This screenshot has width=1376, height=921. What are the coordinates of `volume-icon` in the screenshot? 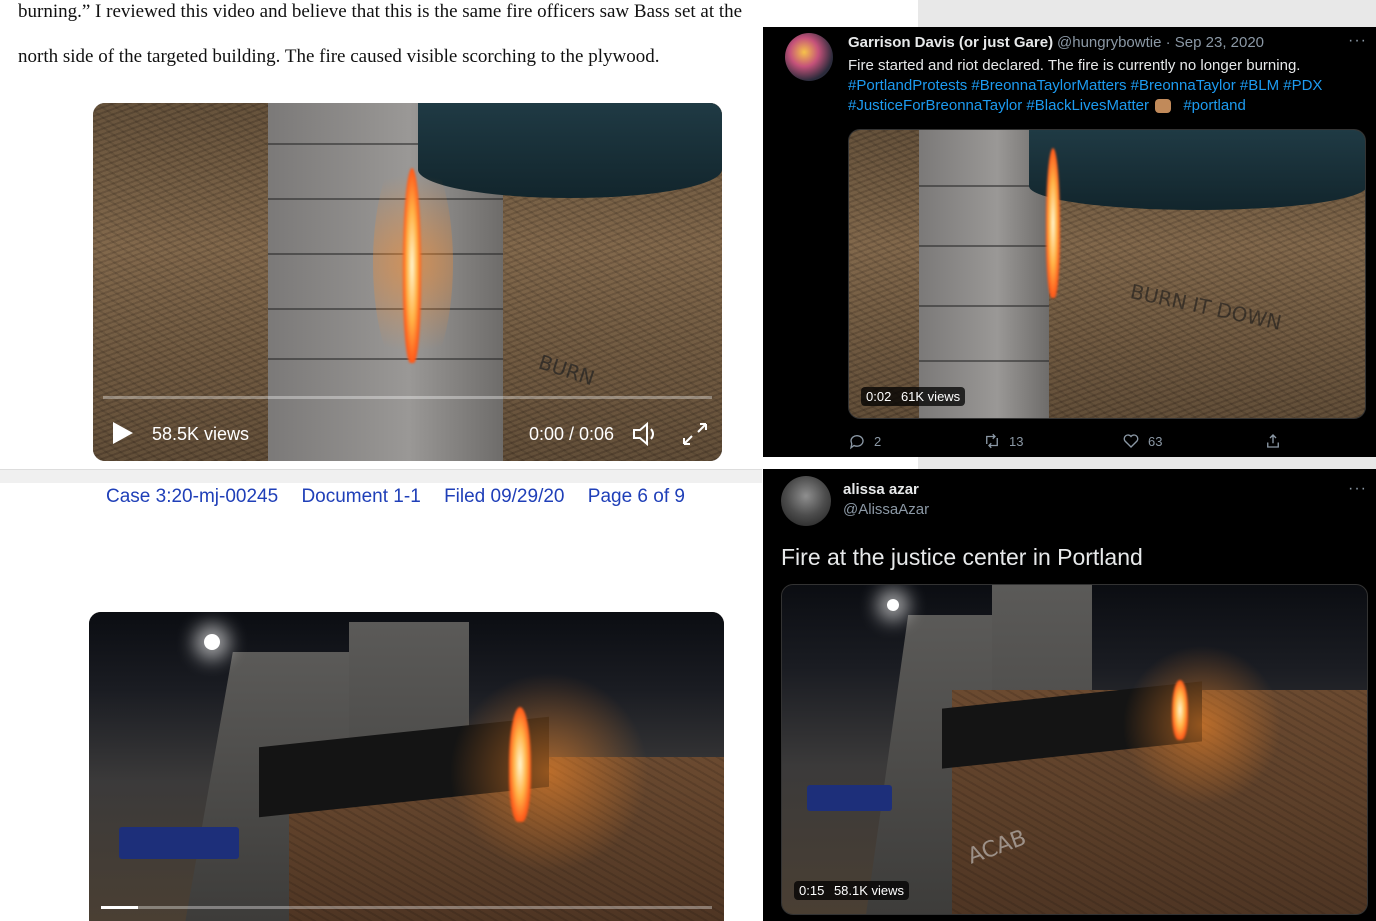 It's located at (646, 434).